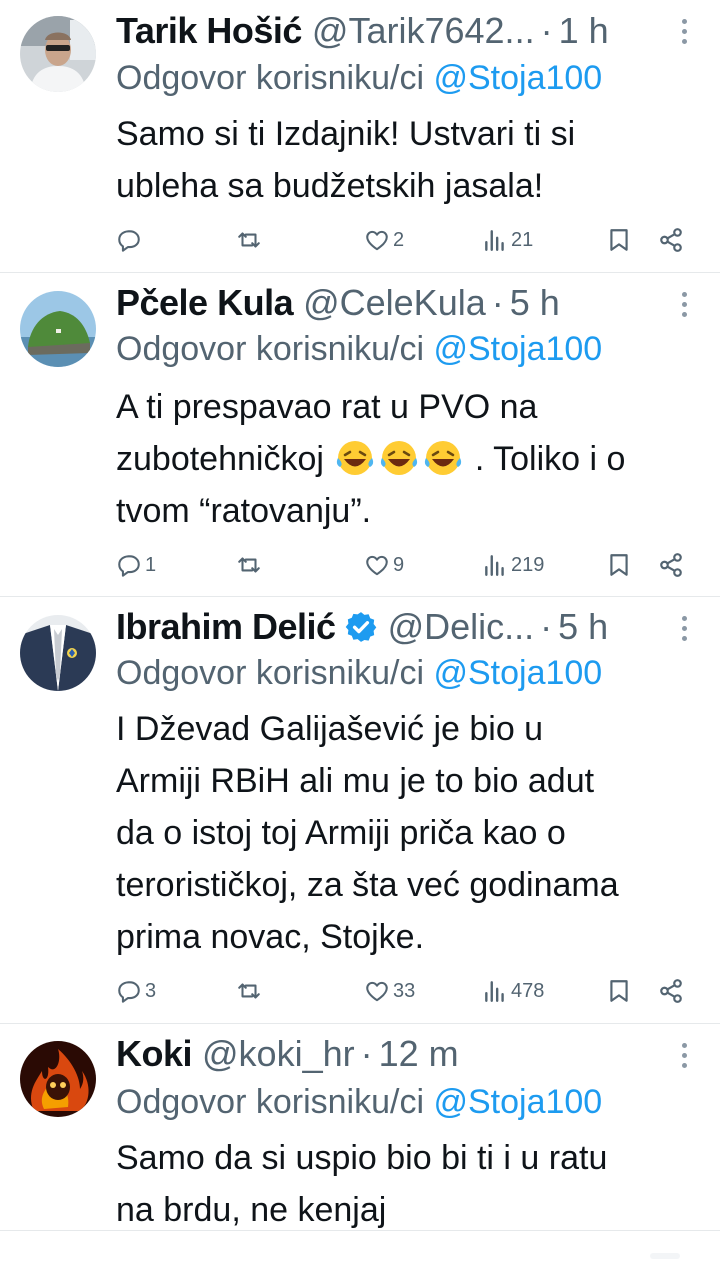  Describe the element at coordinates (399, 239) in the screenshot. I see `like-count: 2` at that location.